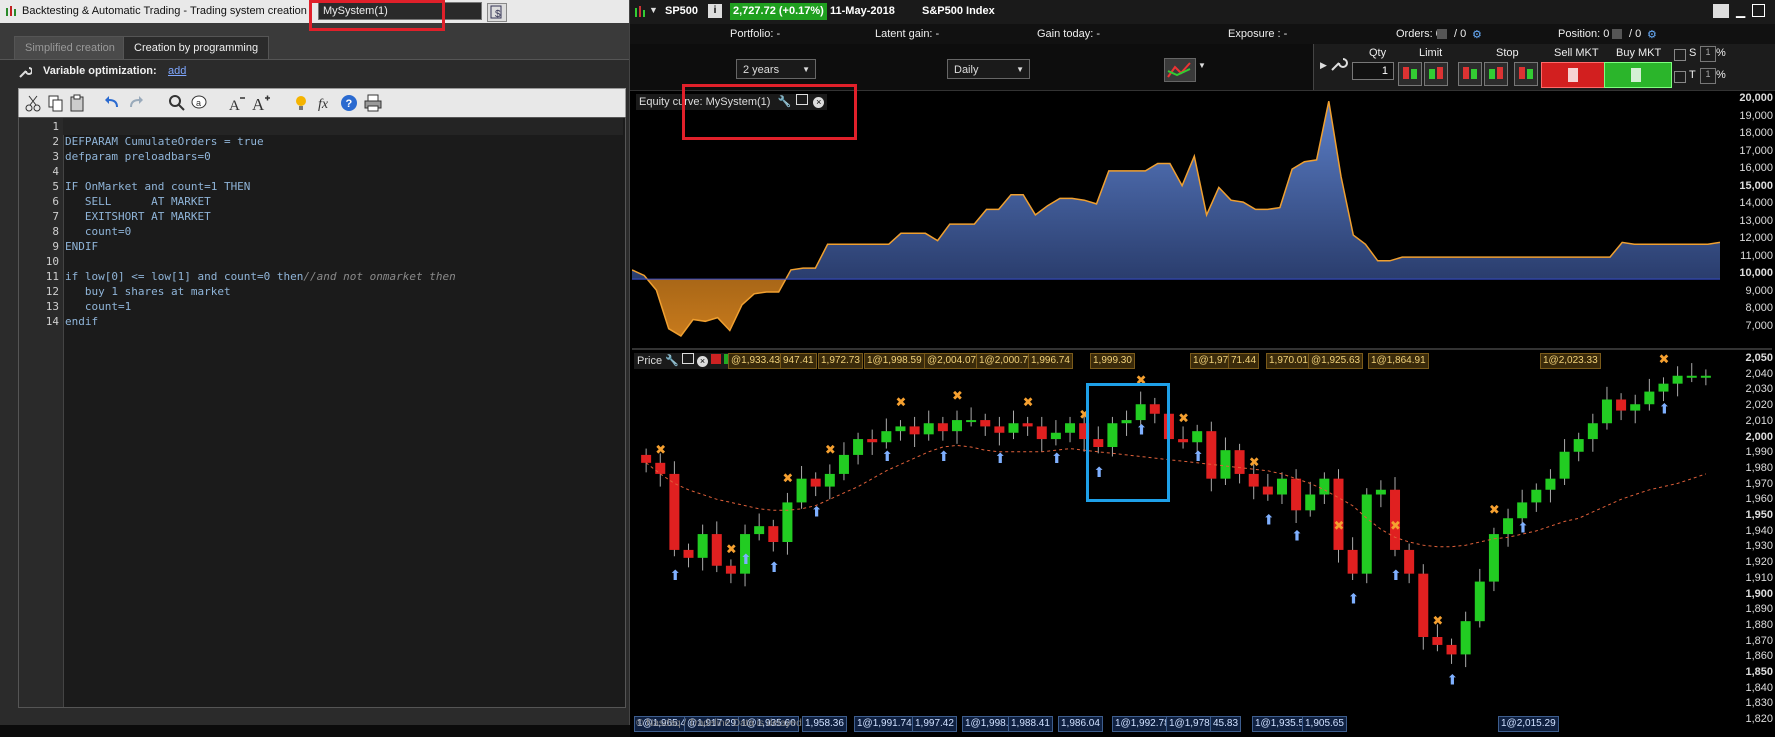  Describe the element at coordinates (650, 361) in the screenshot. I see `price-label: Price` at that location.